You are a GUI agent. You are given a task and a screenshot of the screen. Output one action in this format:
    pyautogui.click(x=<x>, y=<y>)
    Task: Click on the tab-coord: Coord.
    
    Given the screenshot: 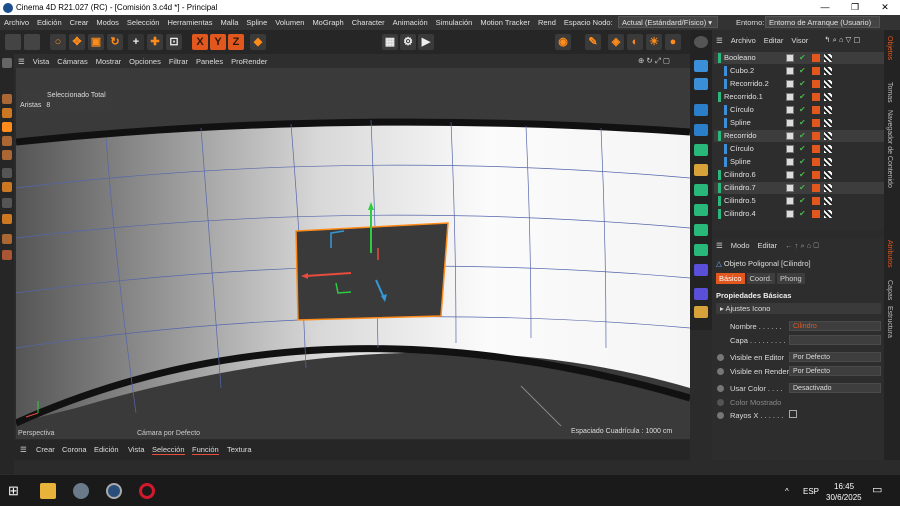 What is the action you would take?
    pyautogui.click(x=761, y=278)
    